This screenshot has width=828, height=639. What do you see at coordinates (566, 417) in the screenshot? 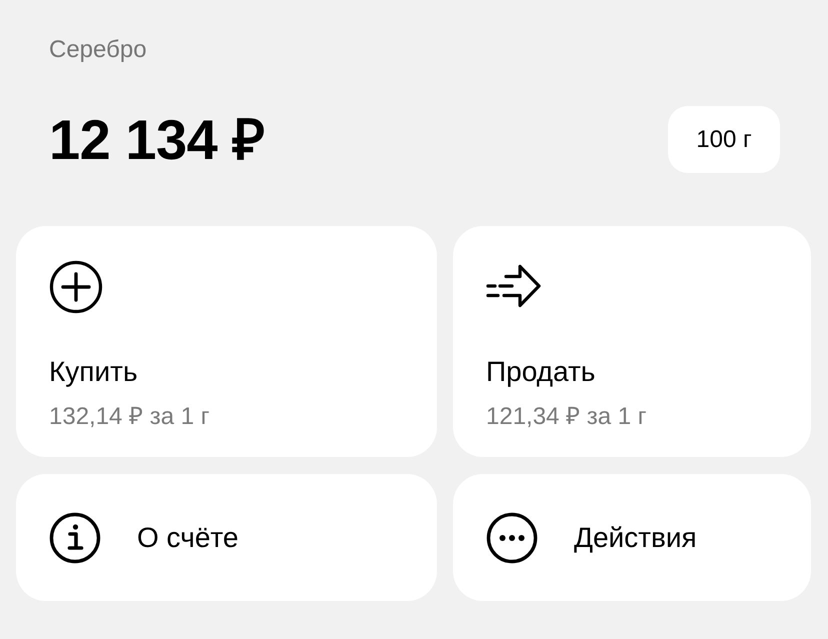
I see `price-text: 121,34 ₽ за 1 г` at bounding box center [566, 417].